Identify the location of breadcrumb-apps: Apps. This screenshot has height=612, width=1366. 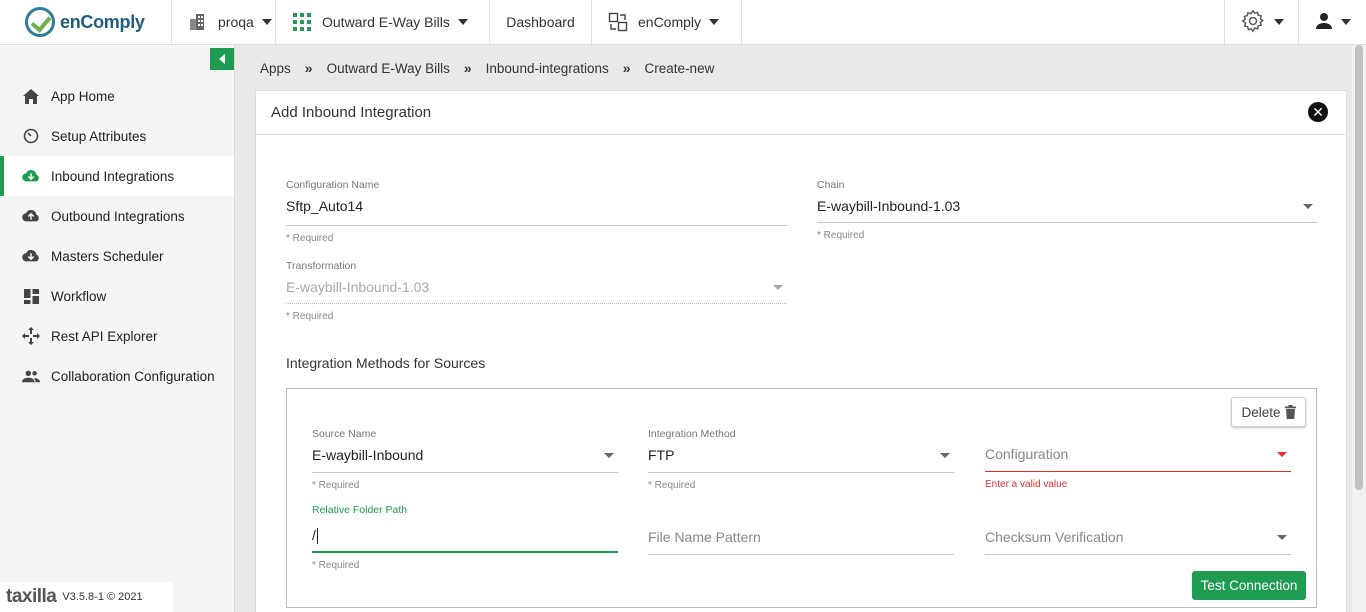
(275, 68).